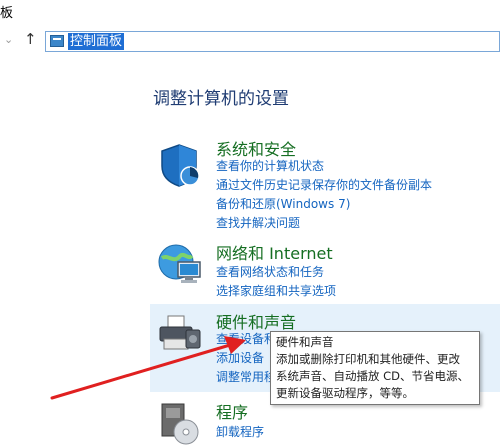 This screenshot has height=447, width=500. I want to click on link-file-history: 通过文件历史记录保存你的文件备份副本, so click(324, 184).